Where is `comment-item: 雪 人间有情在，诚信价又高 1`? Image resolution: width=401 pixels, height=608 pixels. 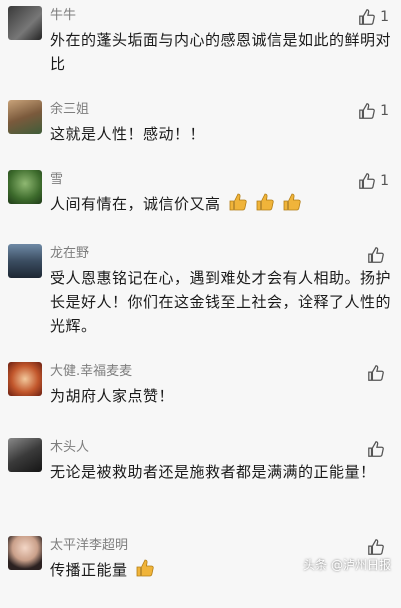
comment-item: 雪 人间有情在，诚信价又高 1 is located at coordinates (200, 201).